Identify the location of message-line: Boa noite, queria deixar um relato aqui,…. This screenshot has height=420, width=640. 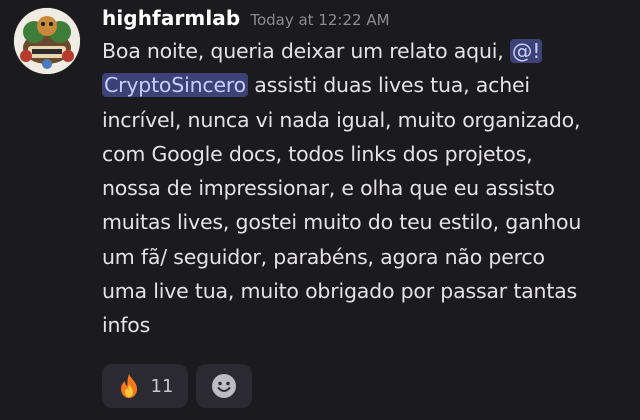
(366, 51).